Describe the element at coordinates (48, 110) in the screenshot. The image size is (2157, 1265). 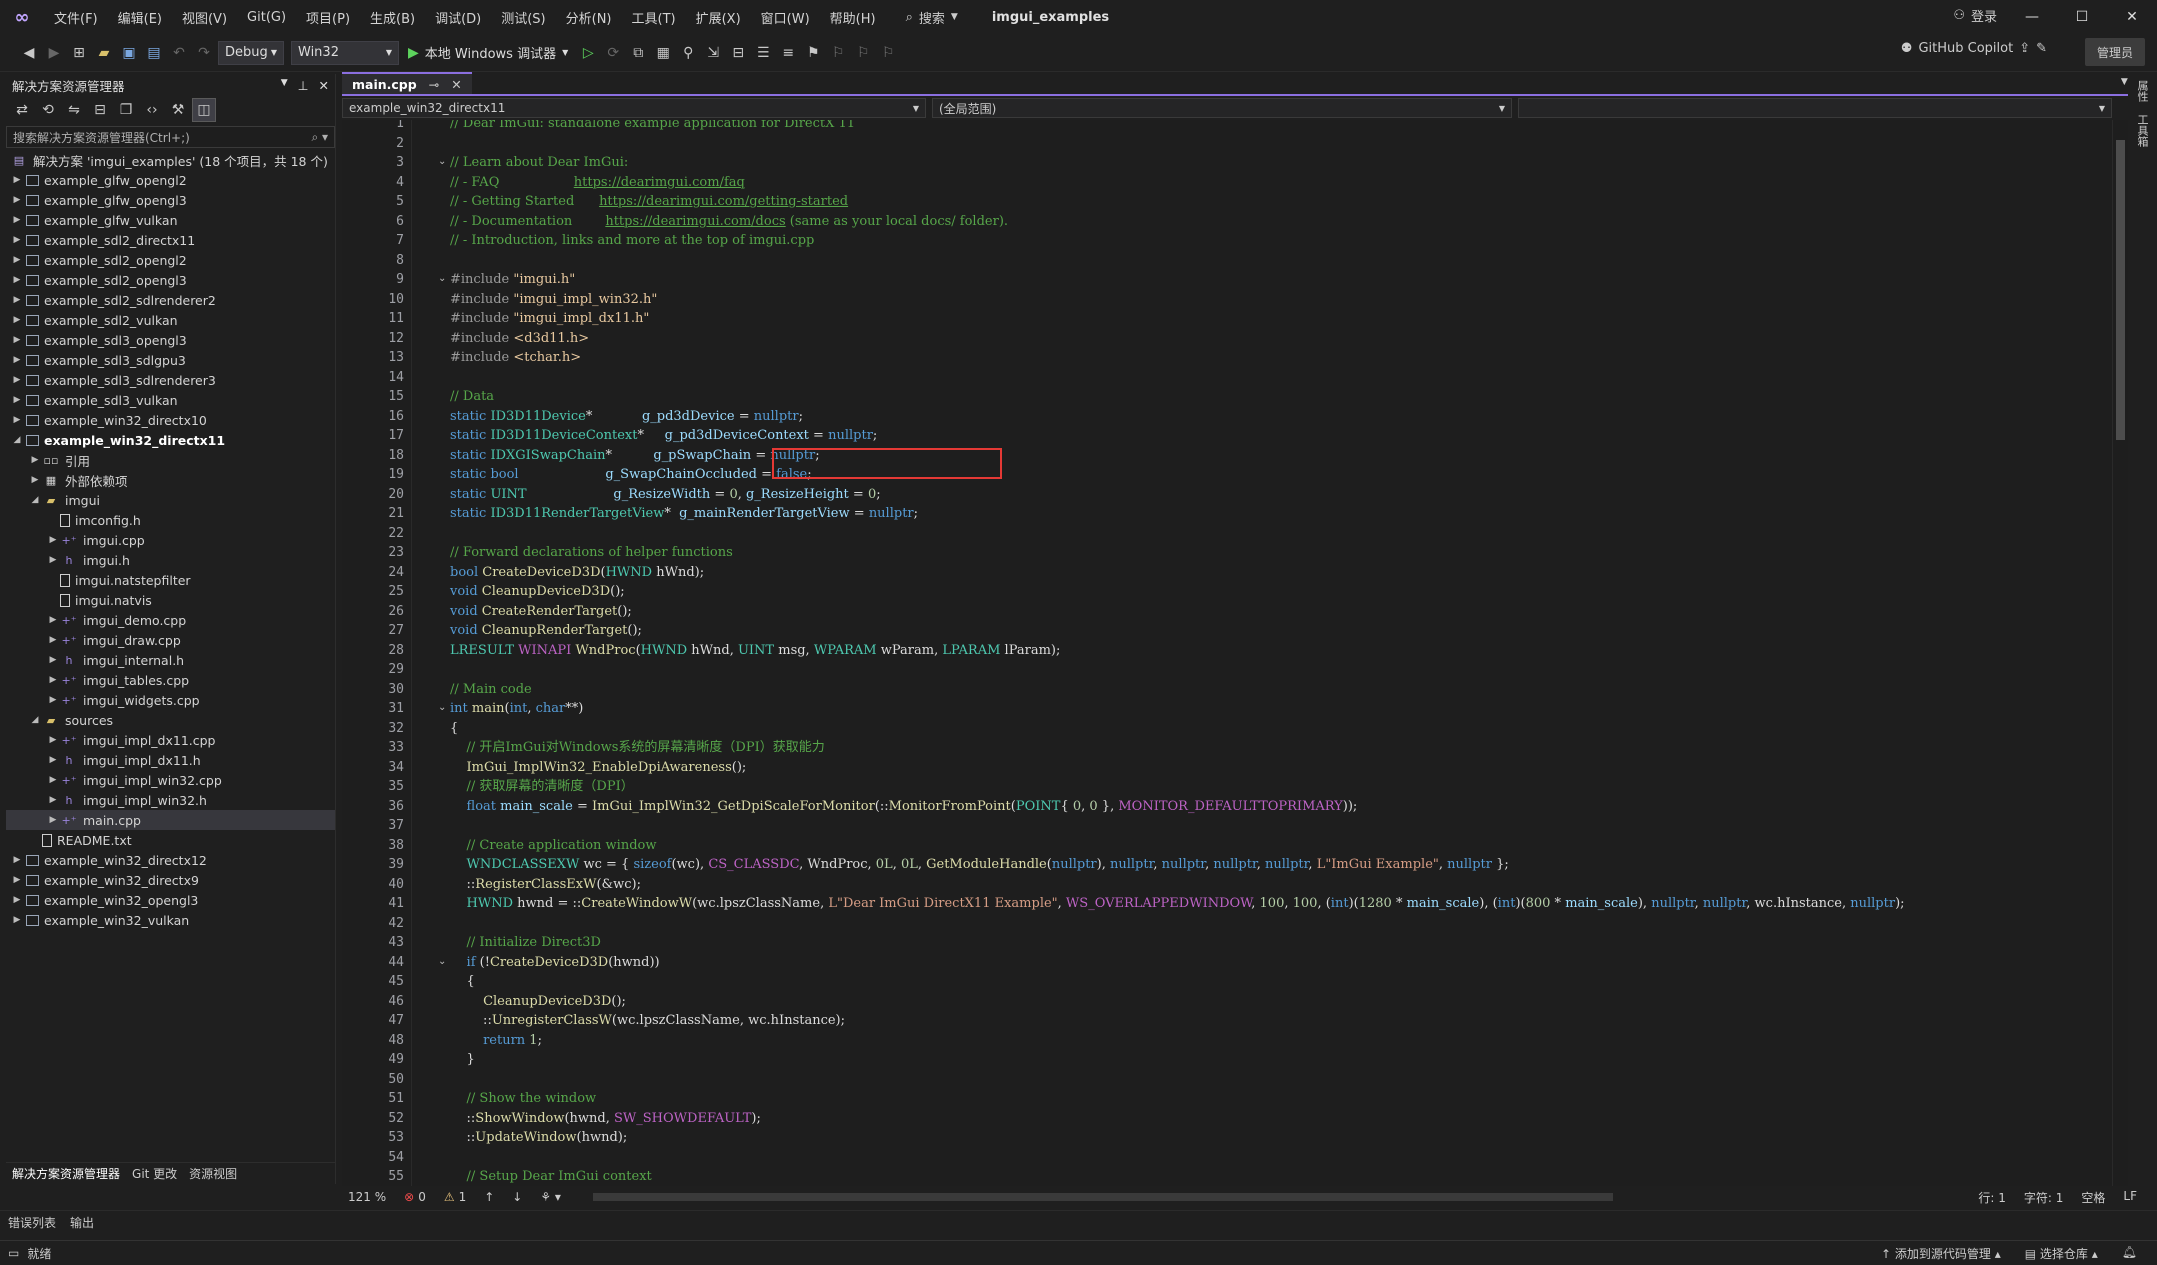
I see `pending-changes-icon: ⟲` at that location.